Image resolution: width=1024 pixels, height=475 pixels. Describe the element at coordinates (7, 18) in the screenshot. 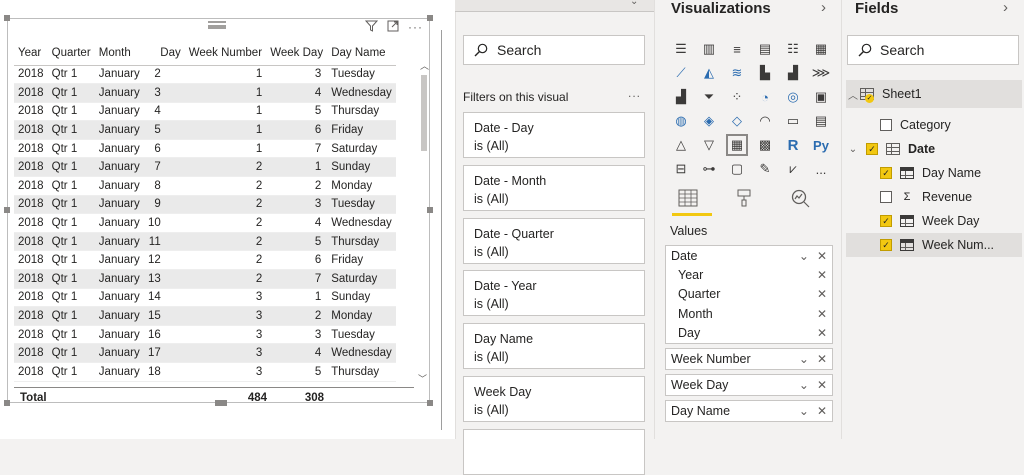

I see `resize-handle-top-left` at that location.